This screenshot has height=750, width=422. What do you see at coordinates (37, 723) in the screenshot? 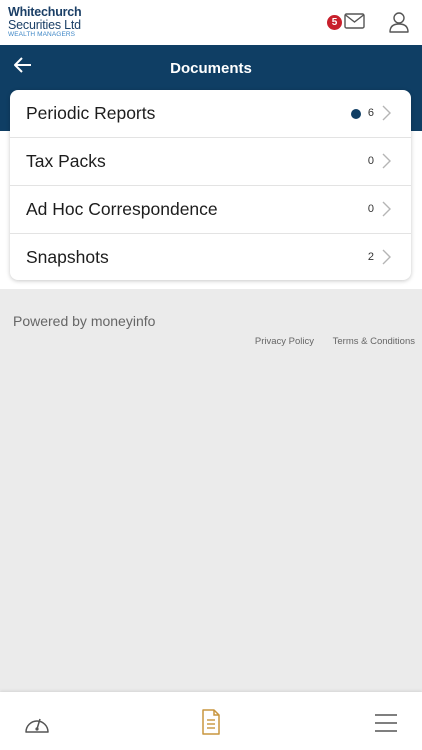
I see `gauge-icon` at bounding box center [37, 723].